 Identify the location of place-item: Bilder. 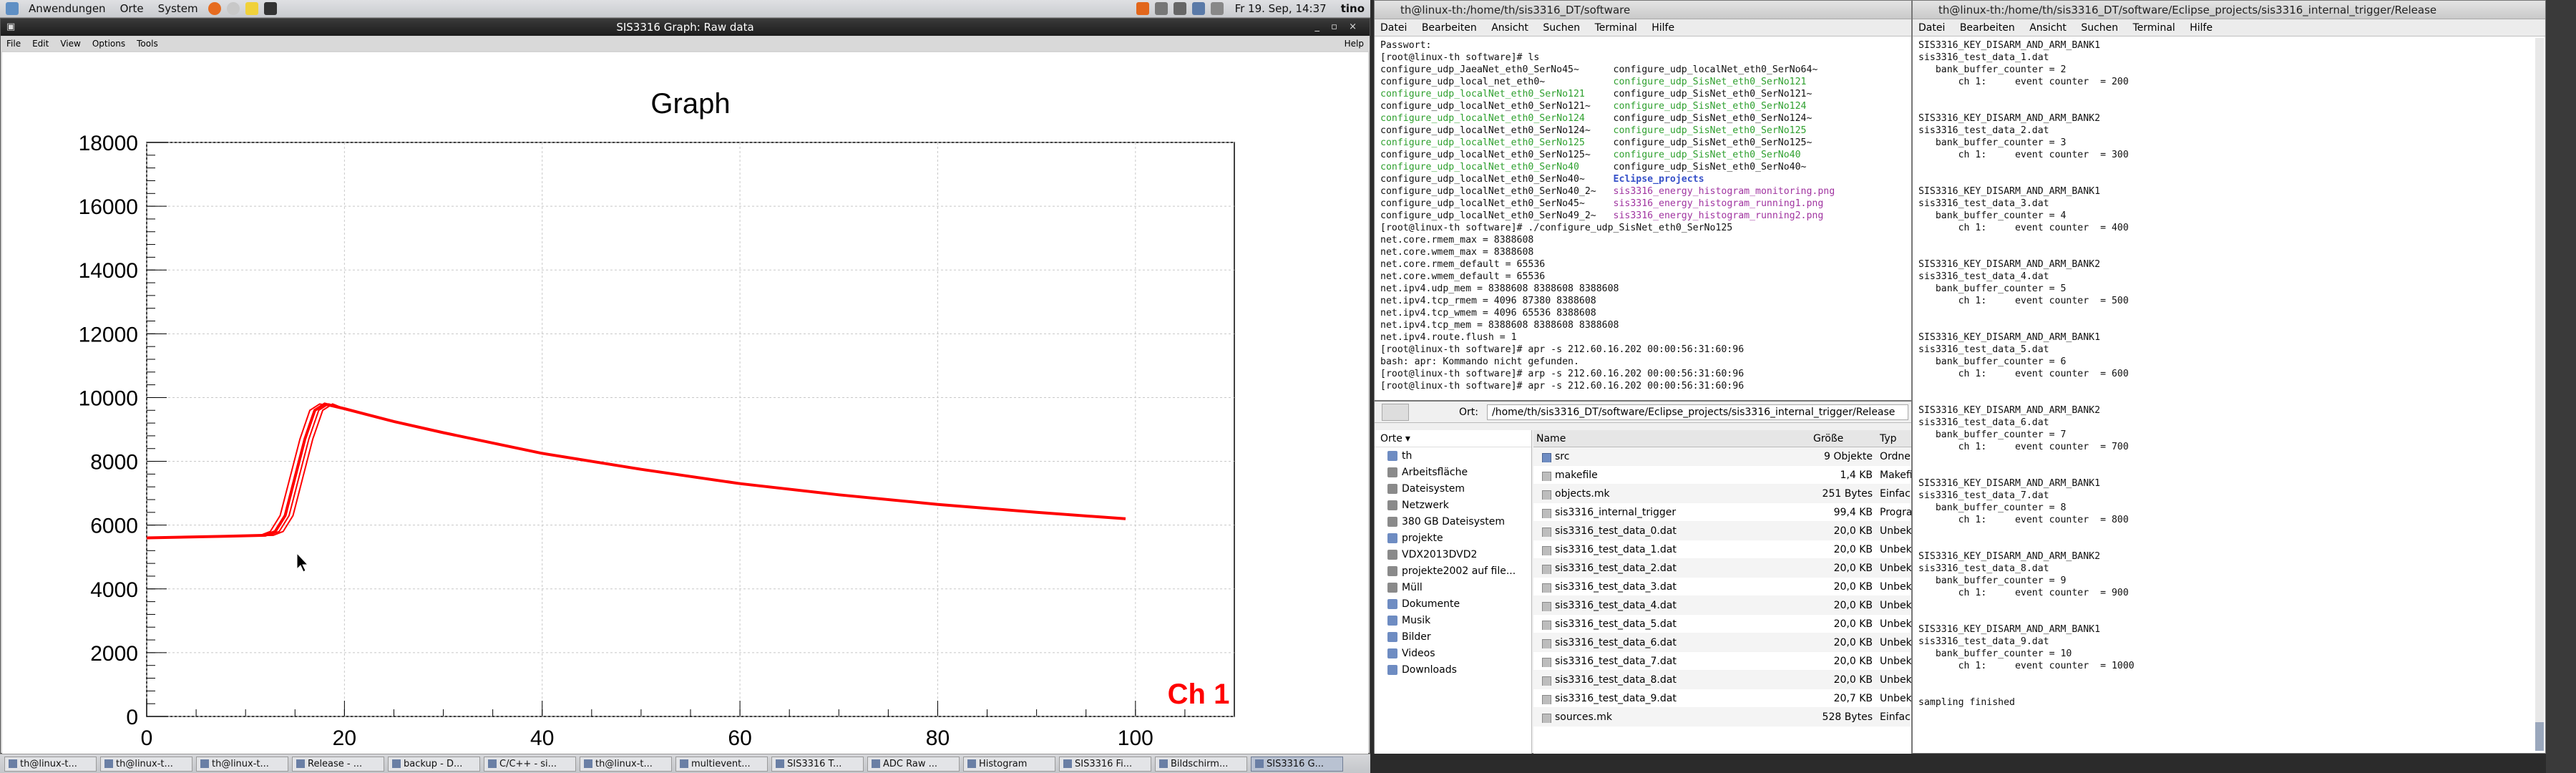
(1453, 636).